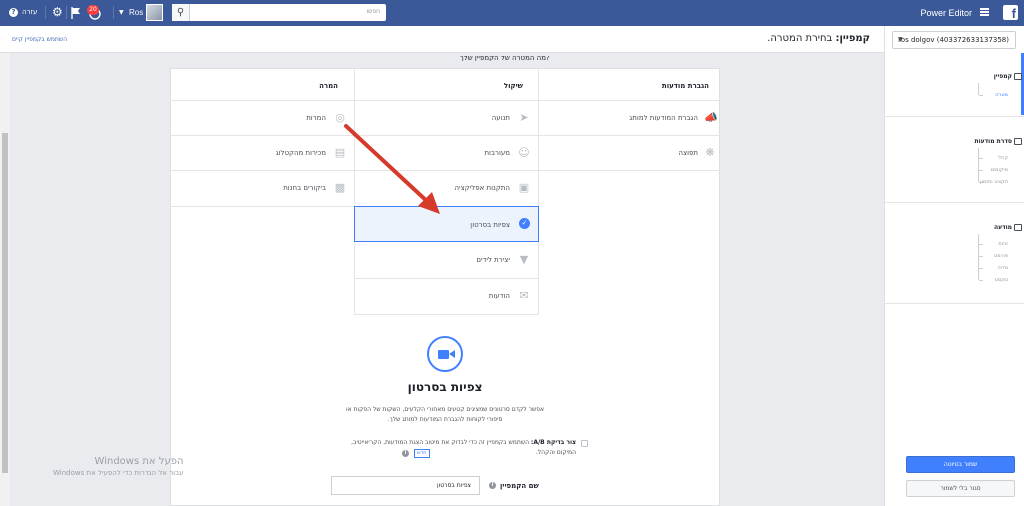 This screenshot has width=1024, height=506. What do you see at coordinates (493, 260) in the screenshot?
I see `objective-label: יצירת לידים` at bounding box center [493, 260].